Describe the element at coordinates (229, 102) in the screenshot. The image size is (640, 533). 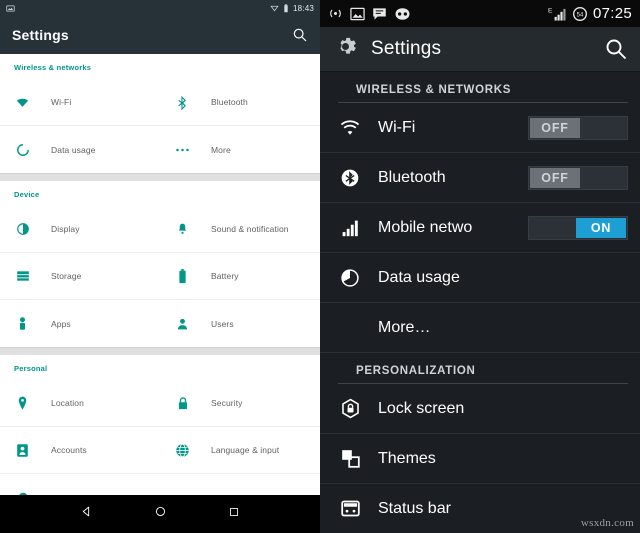
I see `left-item-label: Bluetooth` at that location.